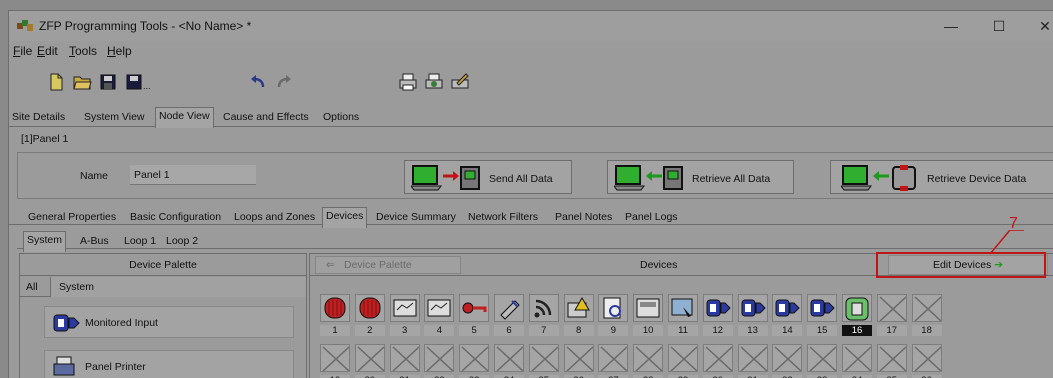  What do you see at coordinates (408, 82) in the screenshot?
I see `print-icon` at bounding box center [408, 82].